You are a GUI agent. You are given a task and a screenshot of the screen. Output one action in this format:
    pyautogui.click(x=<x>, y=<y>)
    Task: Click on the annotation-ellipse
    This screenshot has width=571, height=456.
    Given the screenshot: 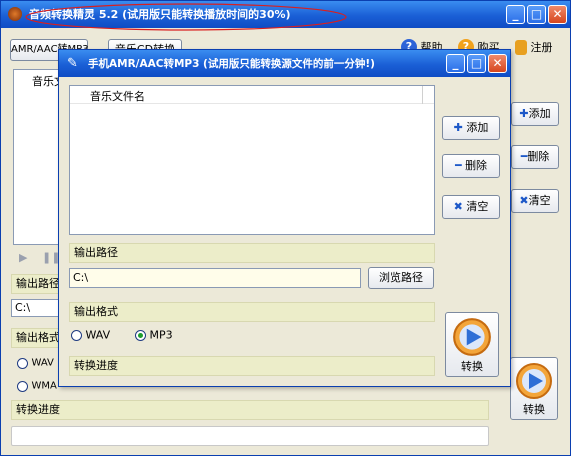 What is the action you would take?
    pyautogui.click(x=186, y=17)
    